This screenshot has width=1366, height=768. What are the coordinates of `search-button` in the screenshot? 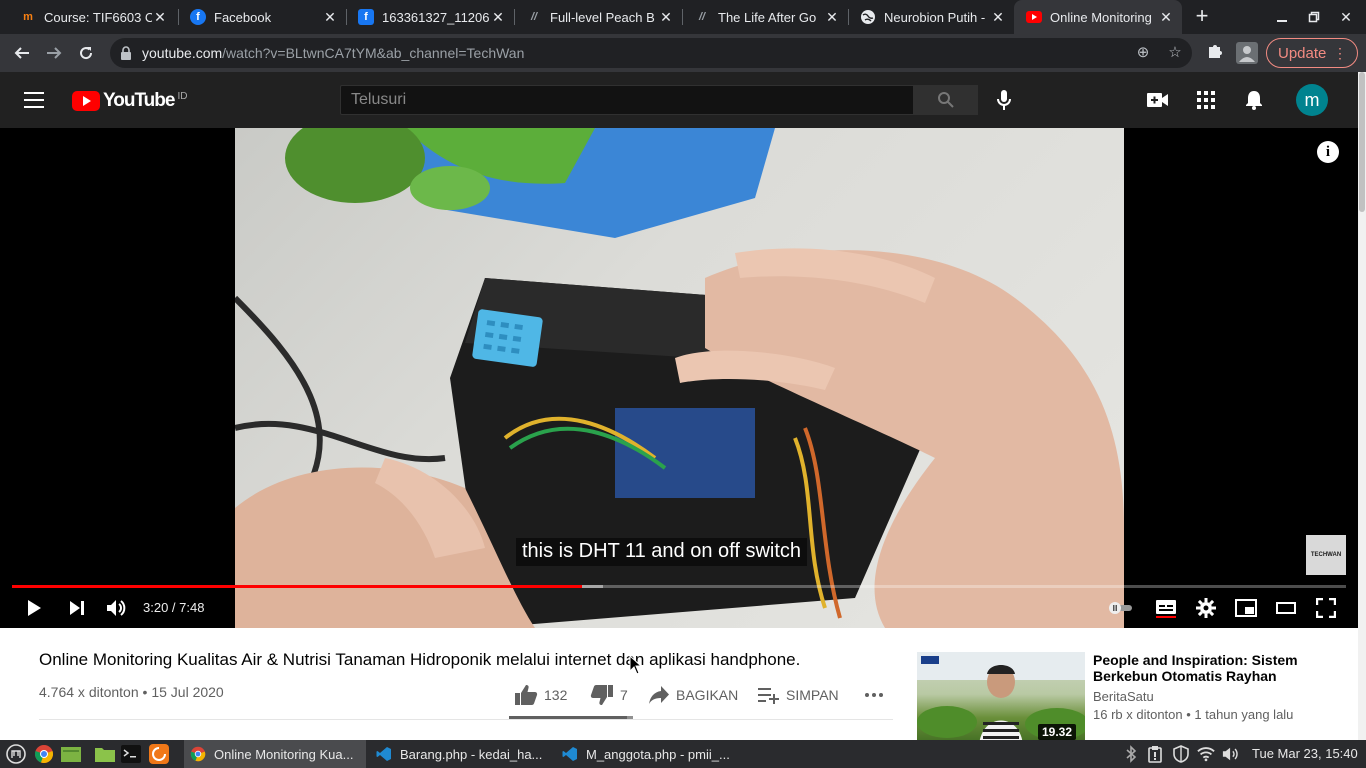 It's located at (946, 100).